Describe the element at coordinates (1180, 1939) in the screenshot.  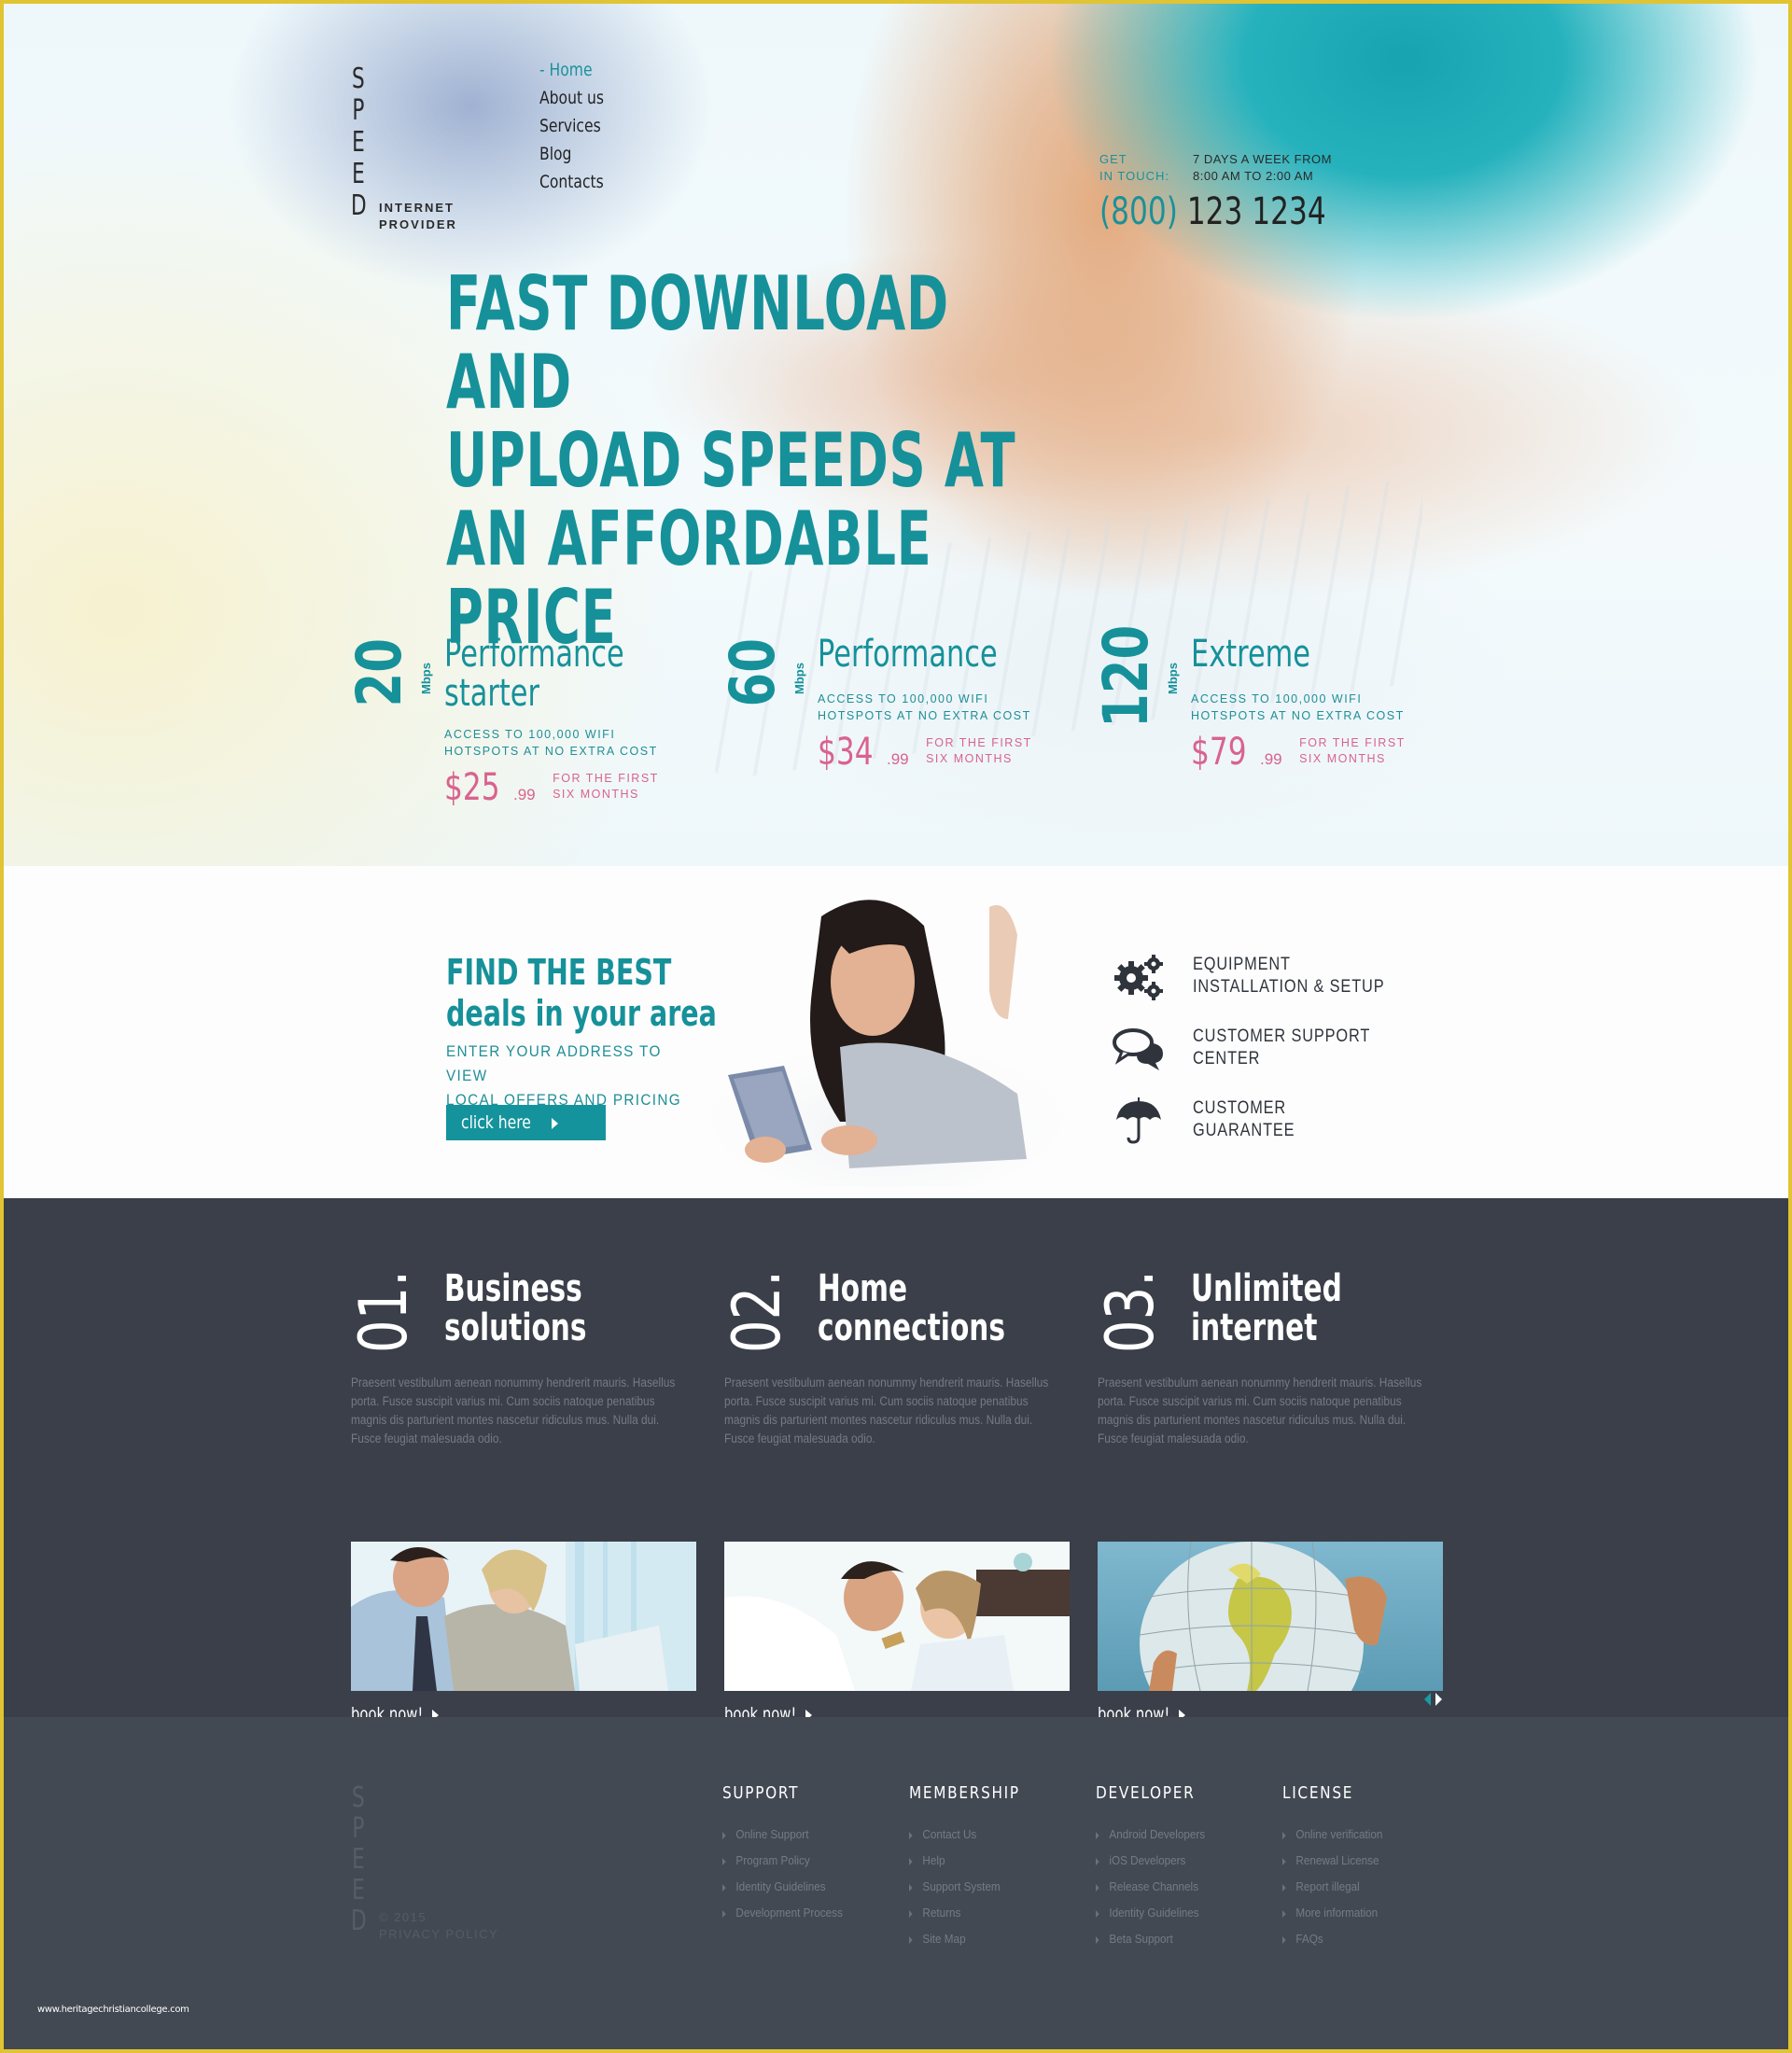
I see `footer-link: Beta Support` at that location.